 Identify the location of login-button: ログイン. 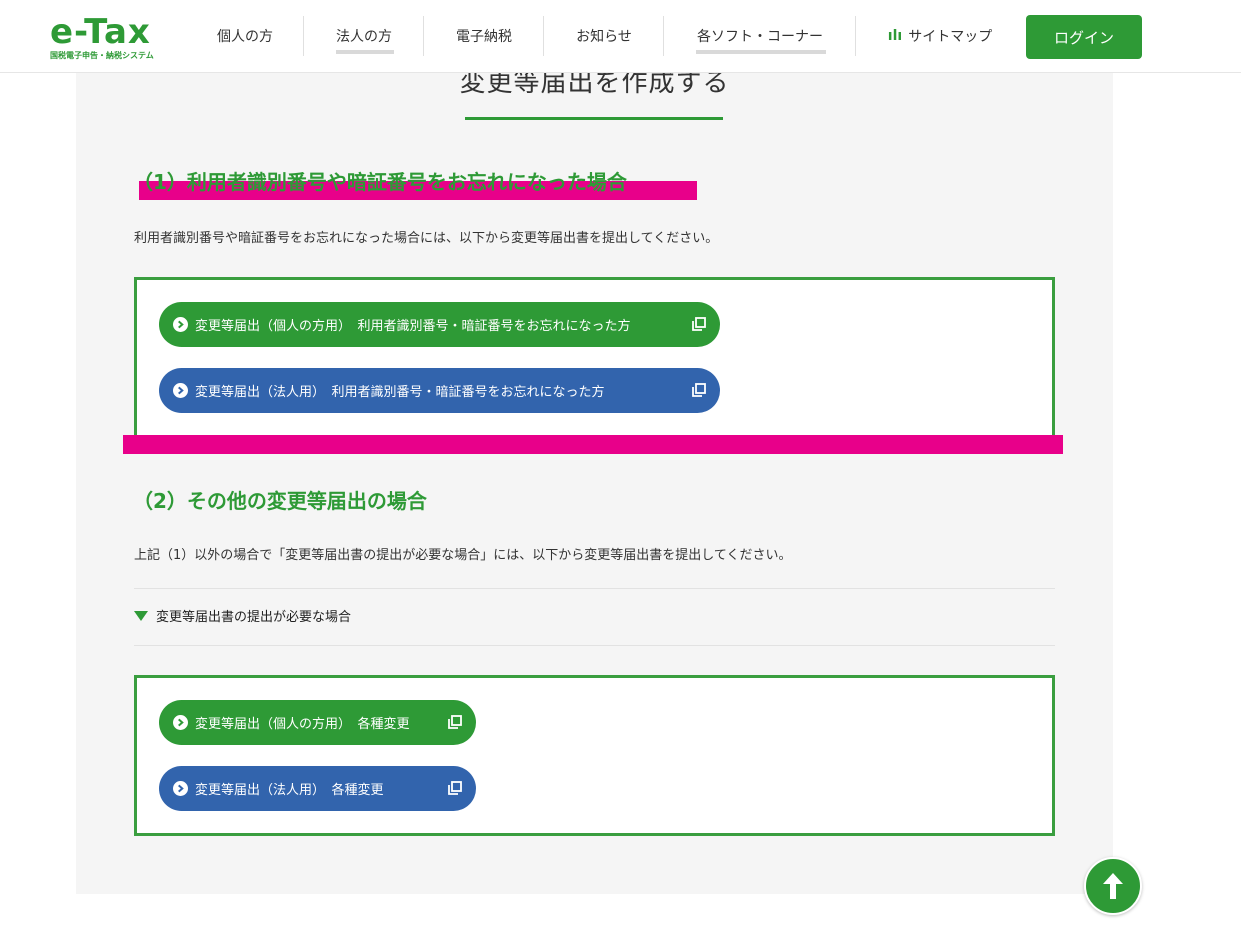
(1084, 37).